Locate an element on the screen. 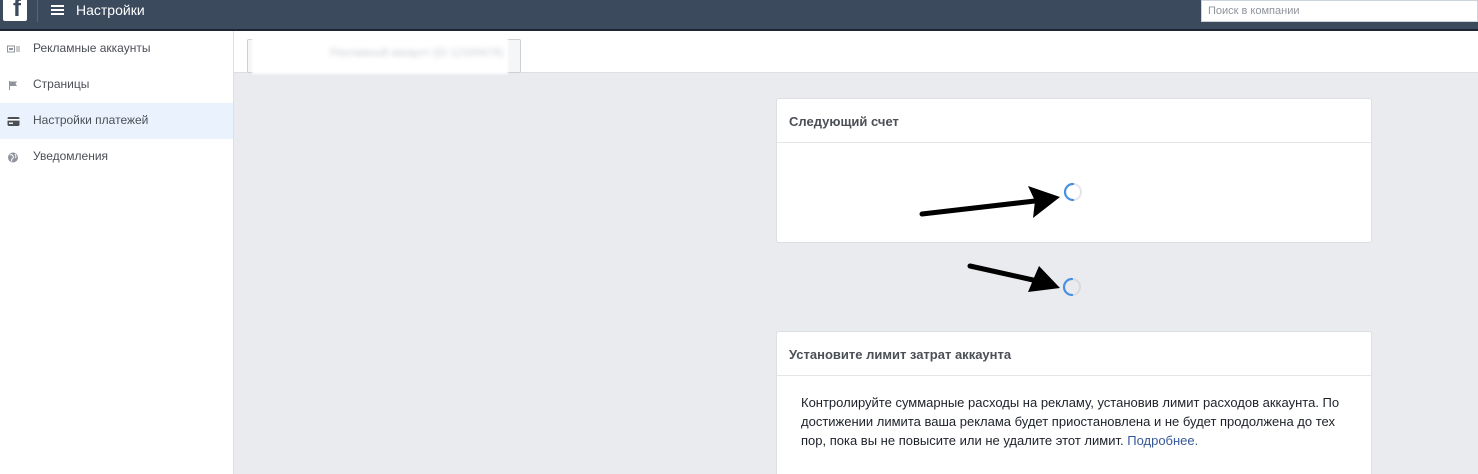  globe-icon is located at coordinates (13, 157).